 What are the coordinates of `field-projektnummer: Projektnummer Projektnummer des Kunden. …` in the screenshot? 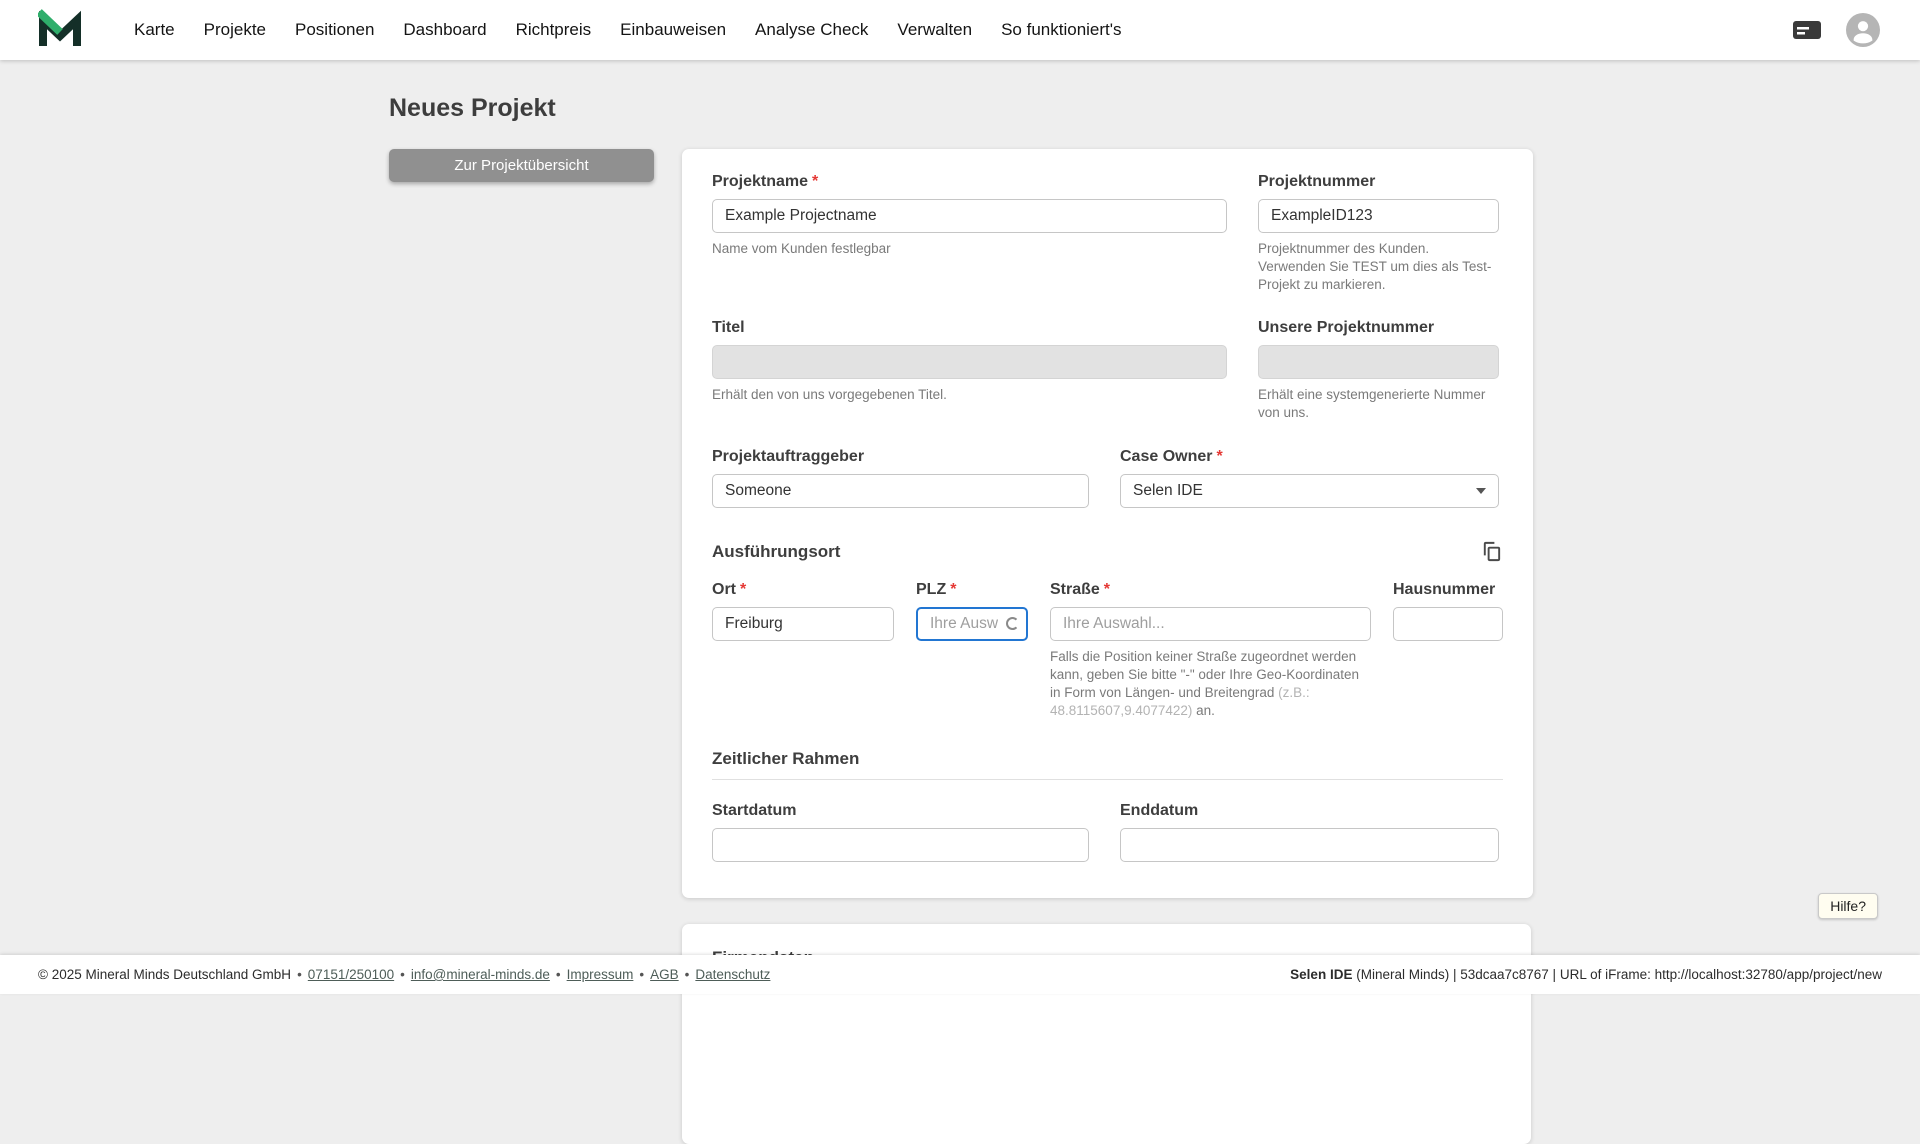 It's located at (1378, 233).